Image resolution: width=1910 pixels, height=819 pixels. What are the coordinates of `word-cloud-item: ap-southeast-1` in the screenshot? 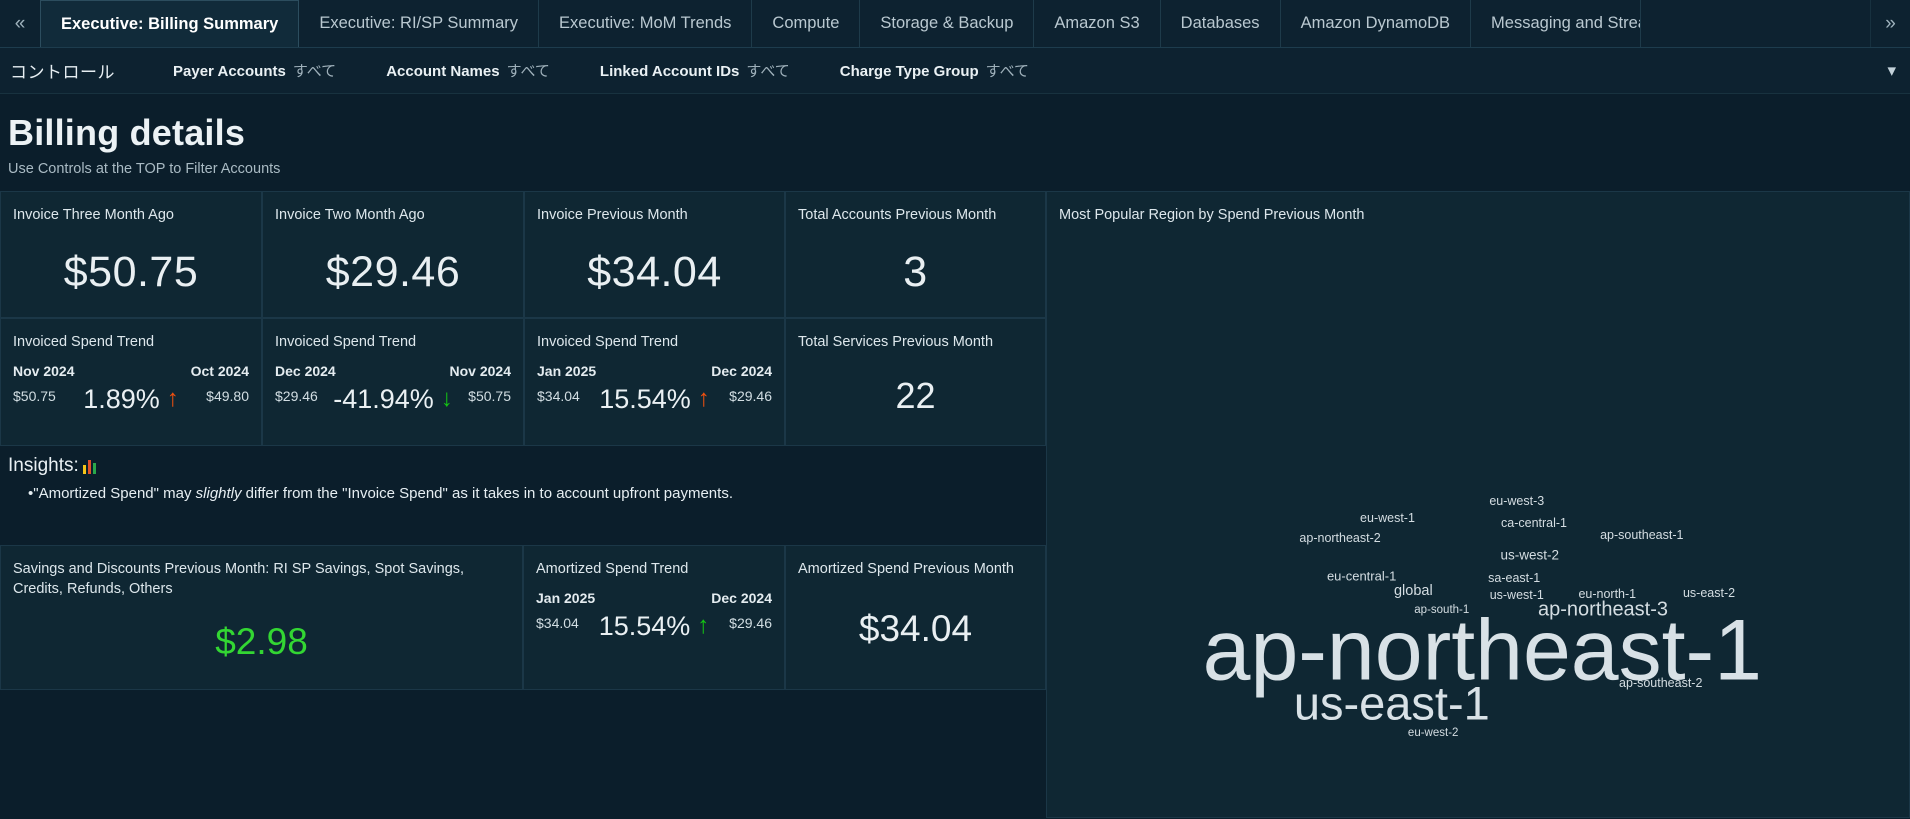 It's located at (1641, 535).